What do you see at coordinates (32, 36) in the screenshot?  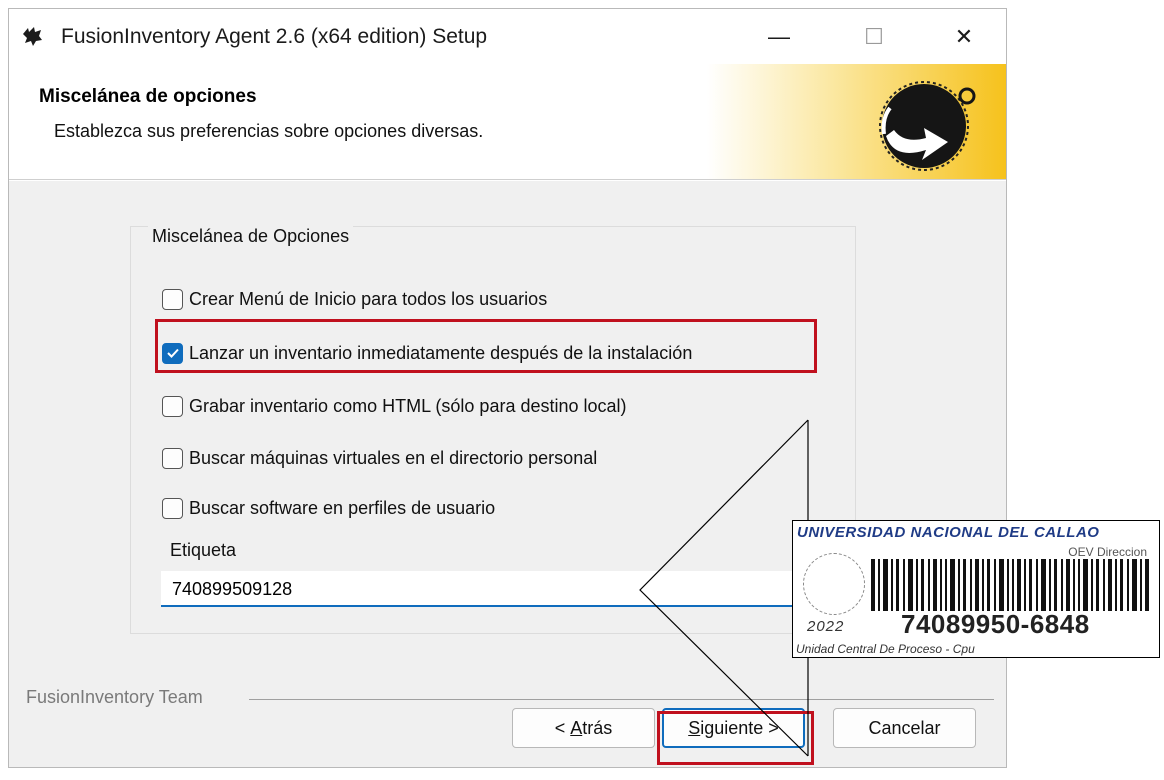 I see `fusioninventory-app-icon` at bounding box center [32, 36].